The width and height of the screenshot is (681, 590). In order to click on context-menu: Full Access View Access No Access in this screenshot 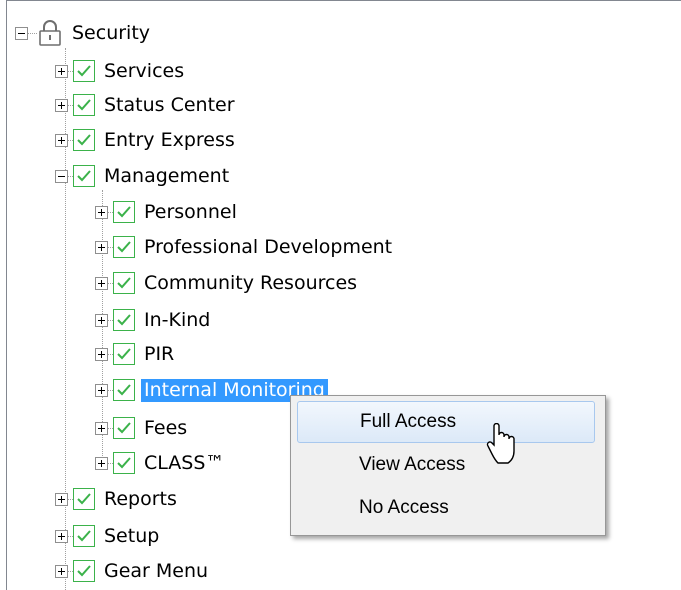, I will do `click(448, 465)`.